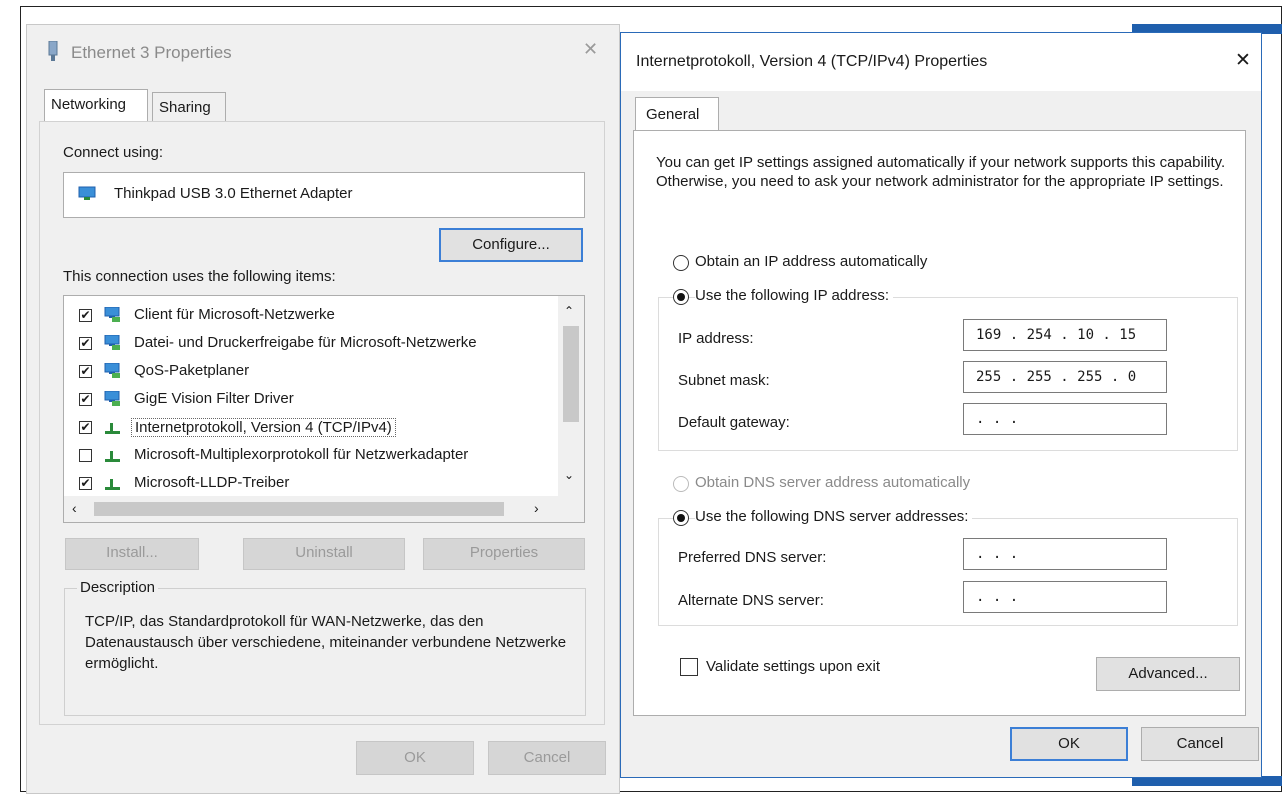  I want to click on obtain-dns-auto-radio, so click(681, 484).